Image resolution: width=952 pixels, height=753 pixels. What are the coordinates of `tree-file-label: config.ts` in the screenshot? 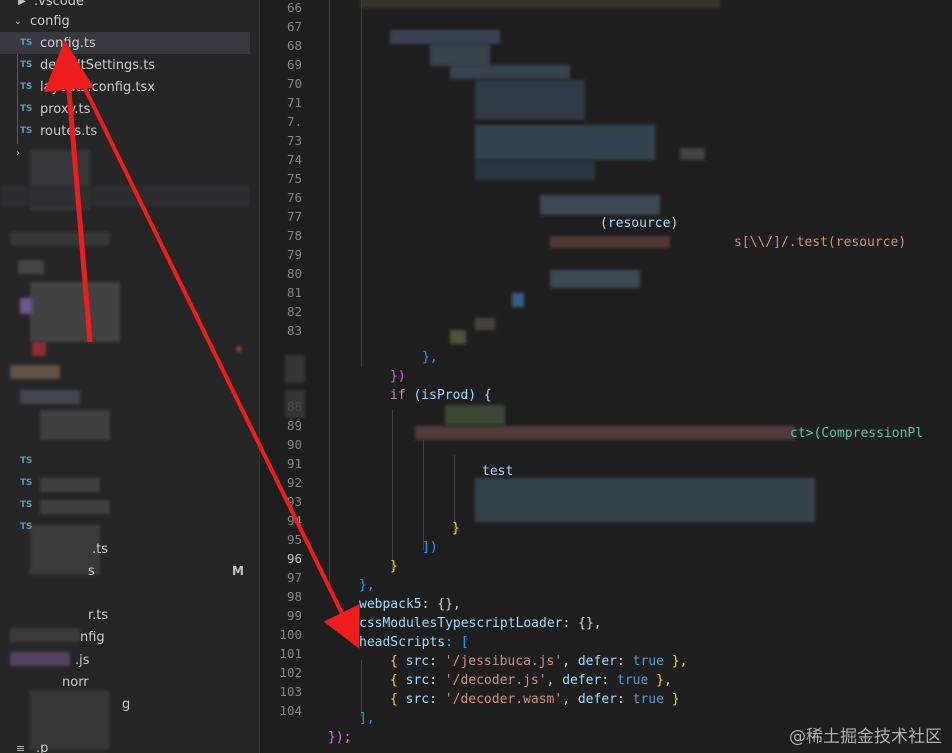 It's located at (68, 43).